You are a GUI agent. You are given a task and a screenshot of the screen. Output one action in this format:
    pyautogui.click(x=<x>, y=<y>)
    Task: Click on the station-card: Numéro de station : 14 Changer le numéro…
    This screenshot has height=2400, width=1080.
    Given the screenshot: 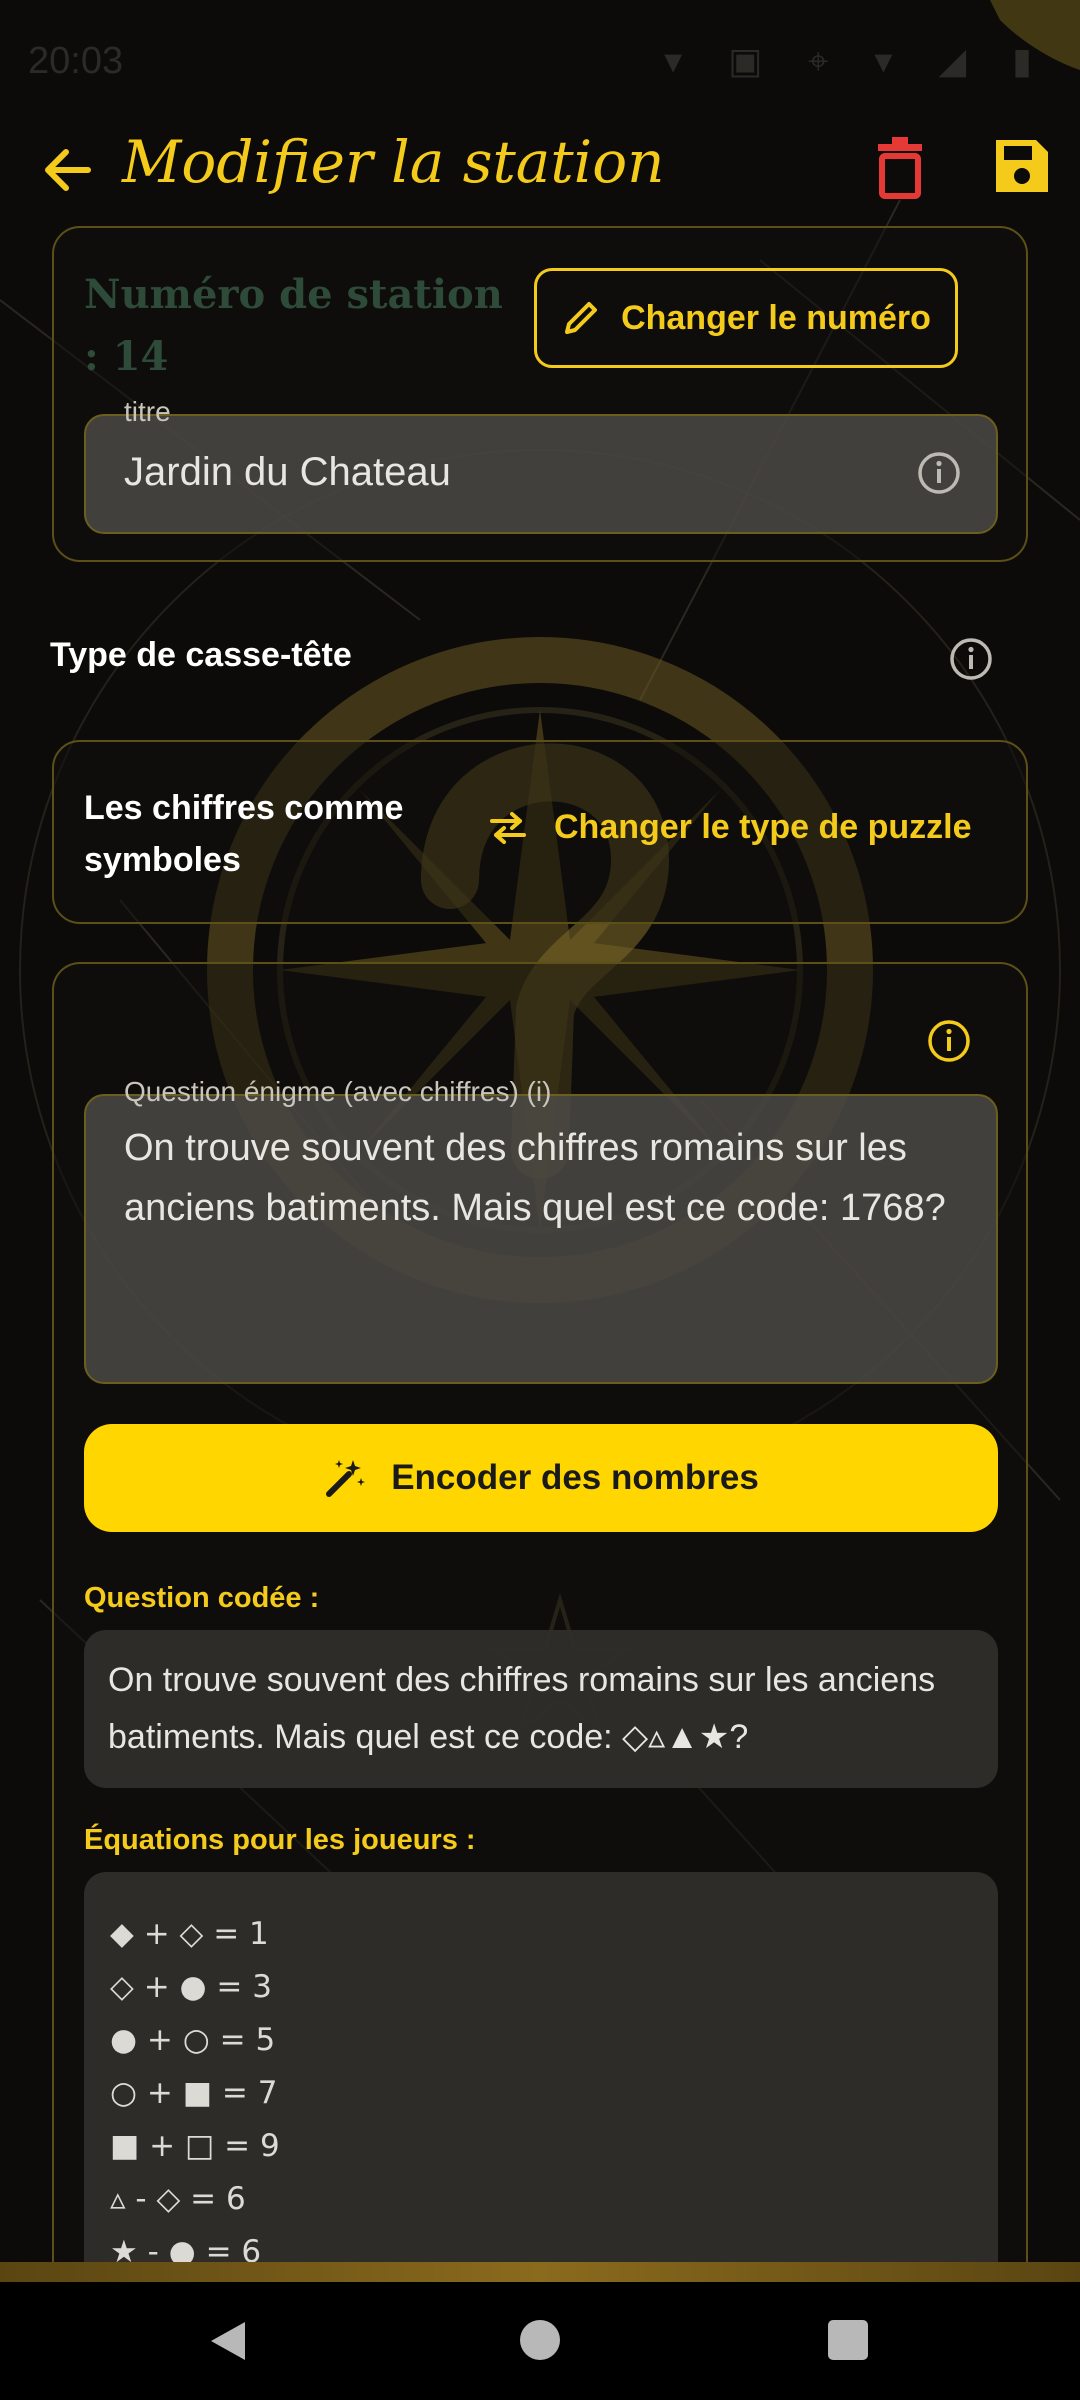 What is the action you would take?
    pyautogui.click(x=540, y=394)
    